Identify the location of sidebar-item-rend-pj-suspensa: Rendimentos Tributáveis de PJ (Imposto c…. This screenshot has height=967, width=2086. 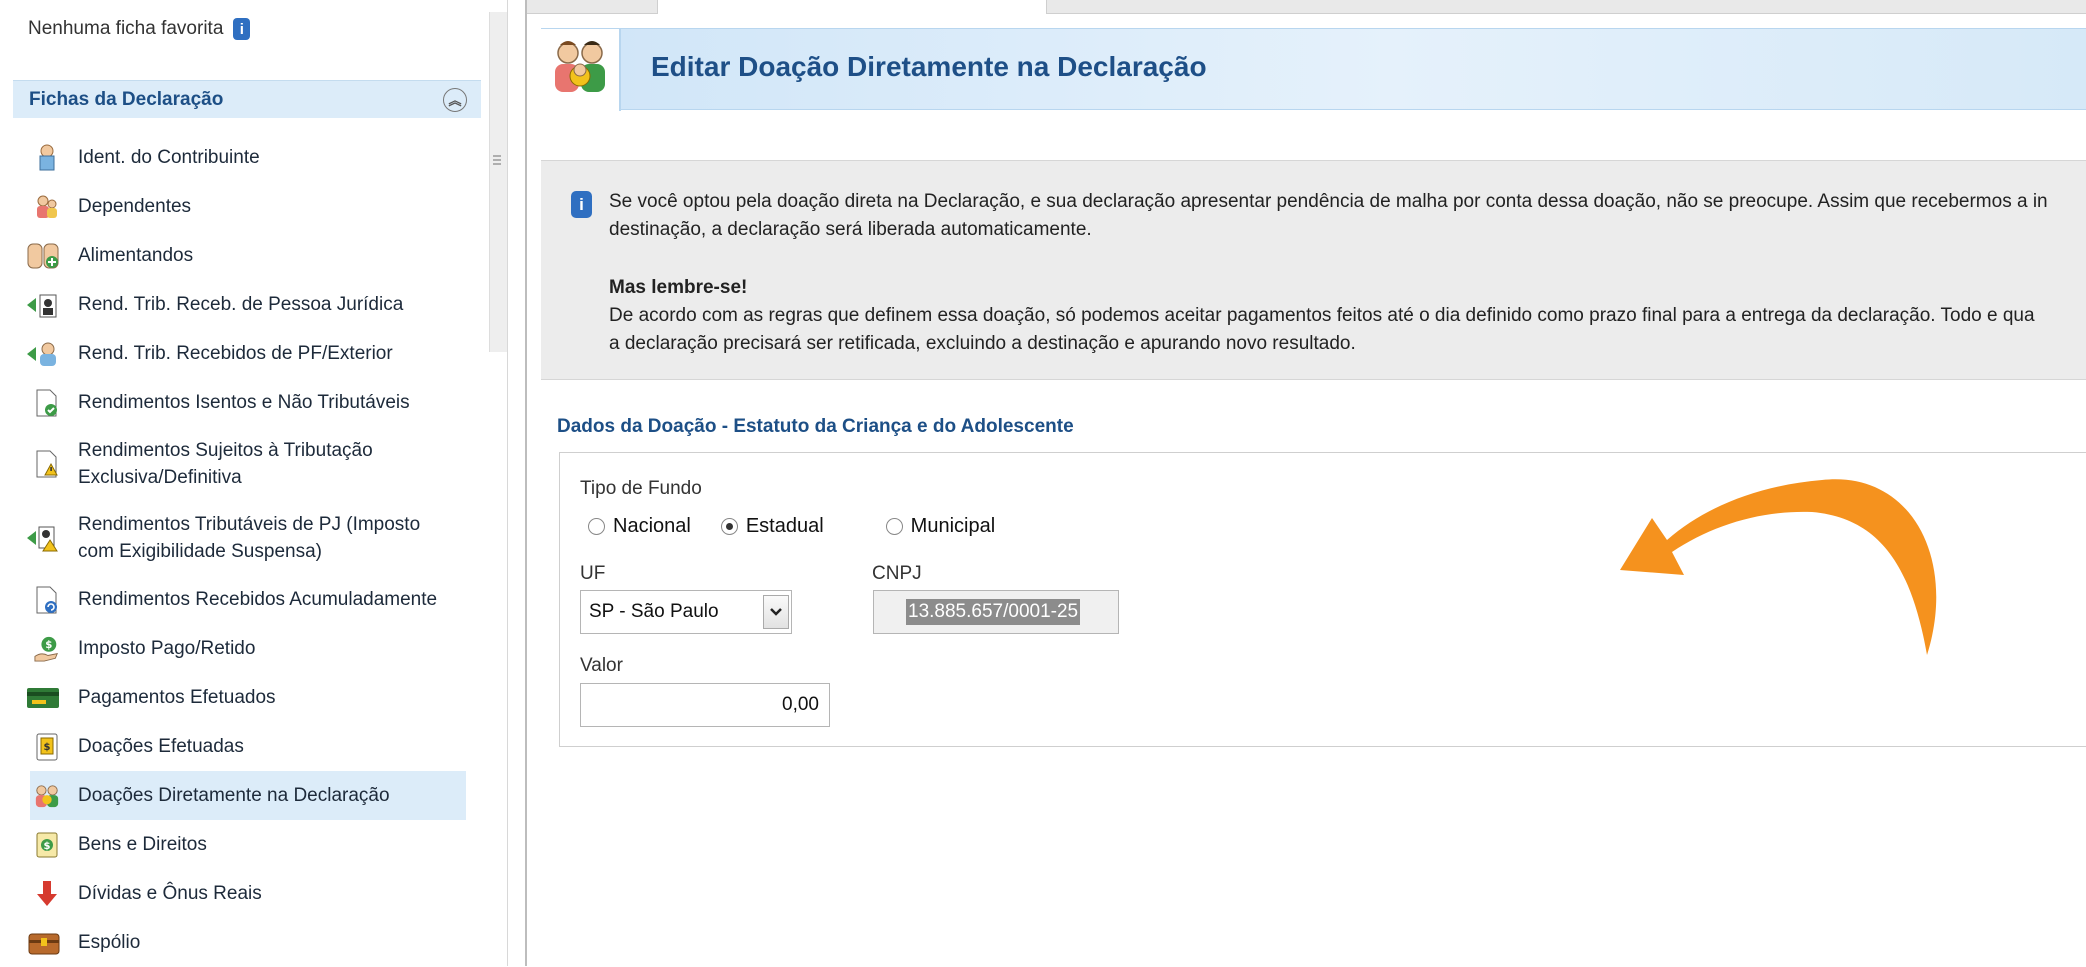
(246, 538).